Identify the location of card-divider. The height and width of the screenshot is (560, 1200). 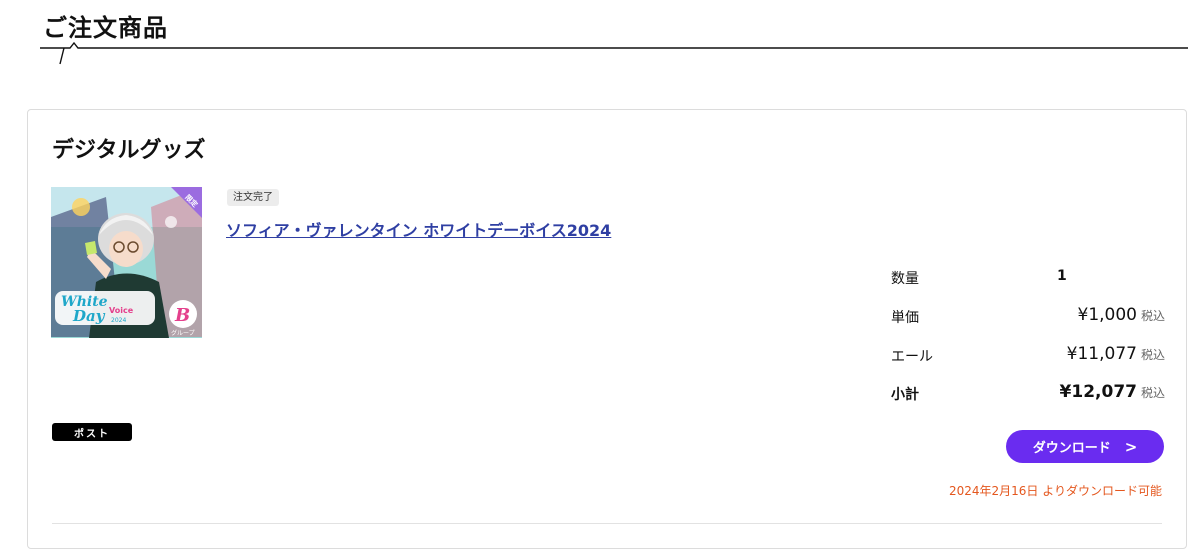
(607, 523).